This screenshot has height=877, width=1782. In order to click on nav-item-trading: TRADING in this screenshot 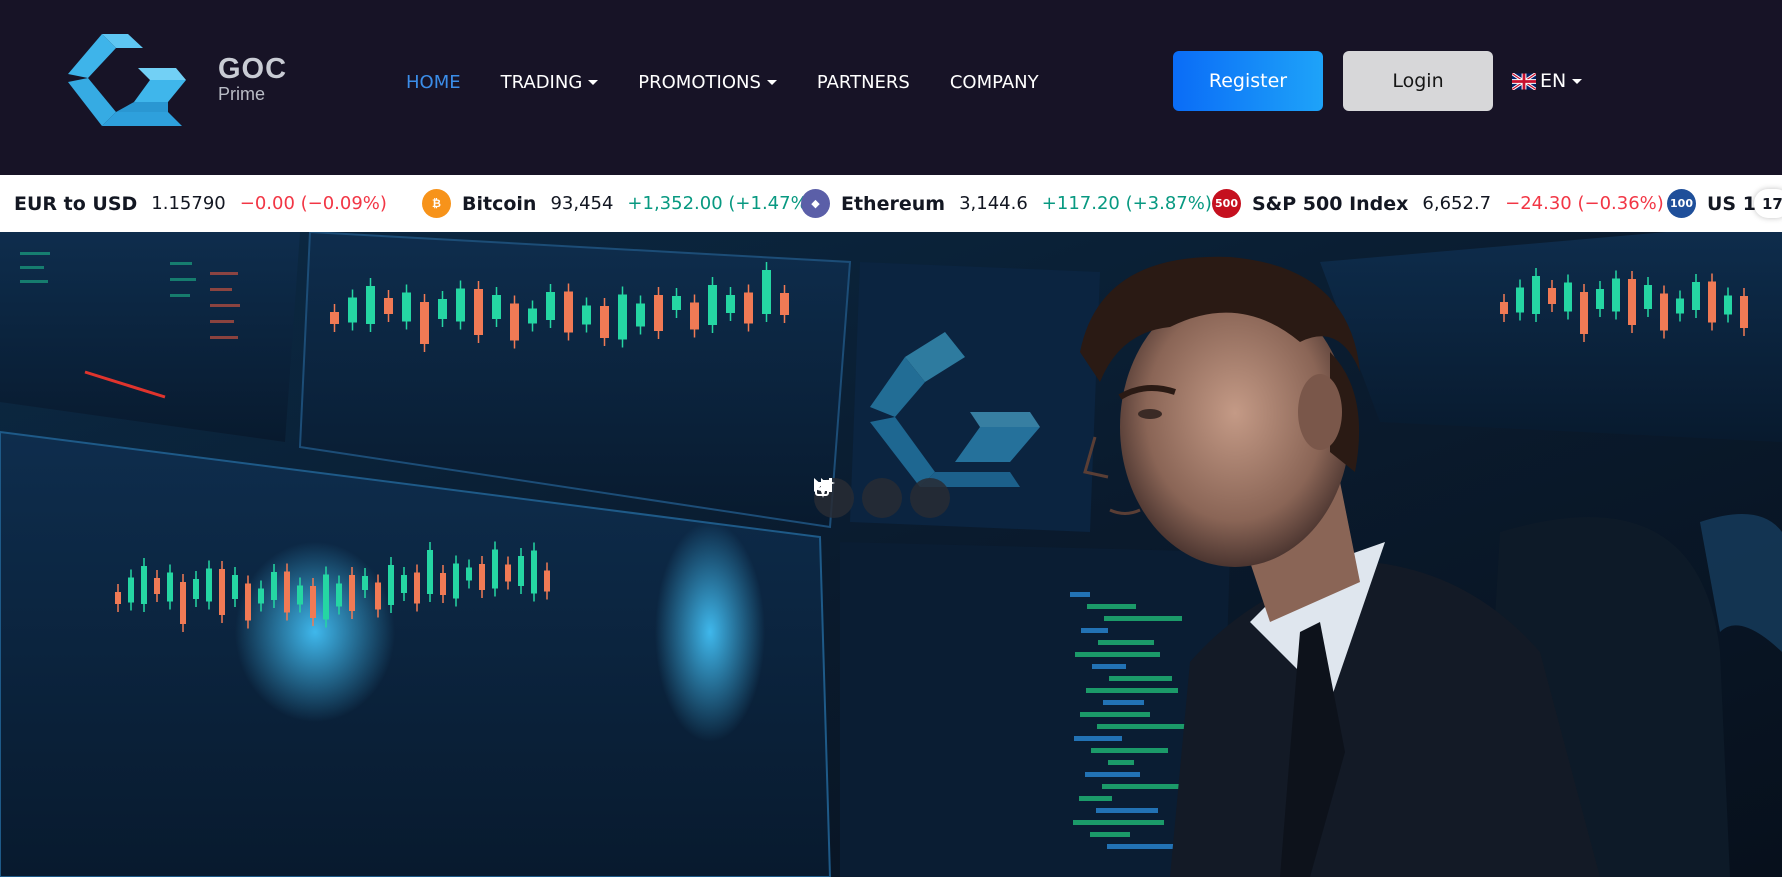, I will do `click(550, 82)`.